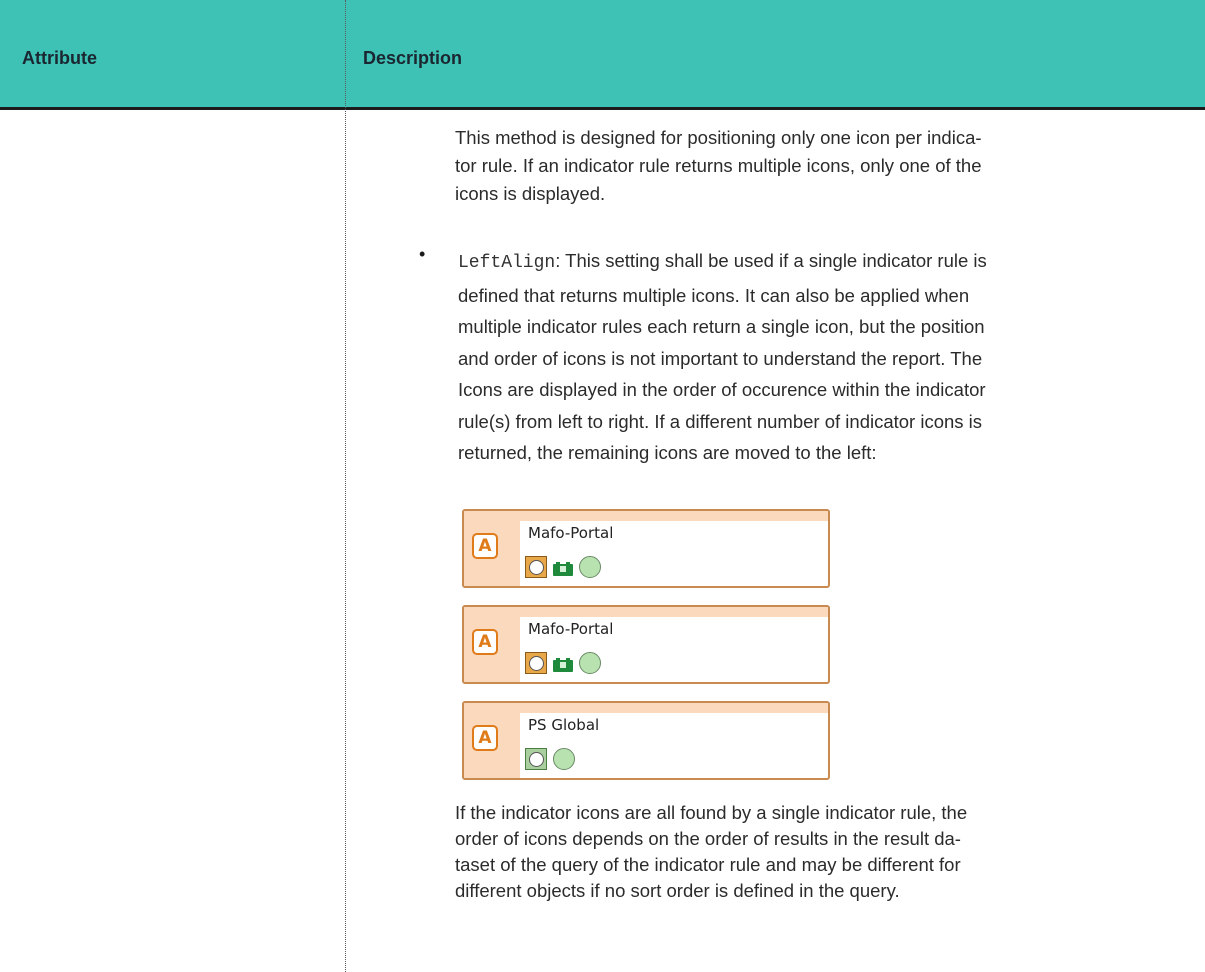 The image size is (1205, 972). I want to click on text-line: icons is displayed., so click(530, 193).